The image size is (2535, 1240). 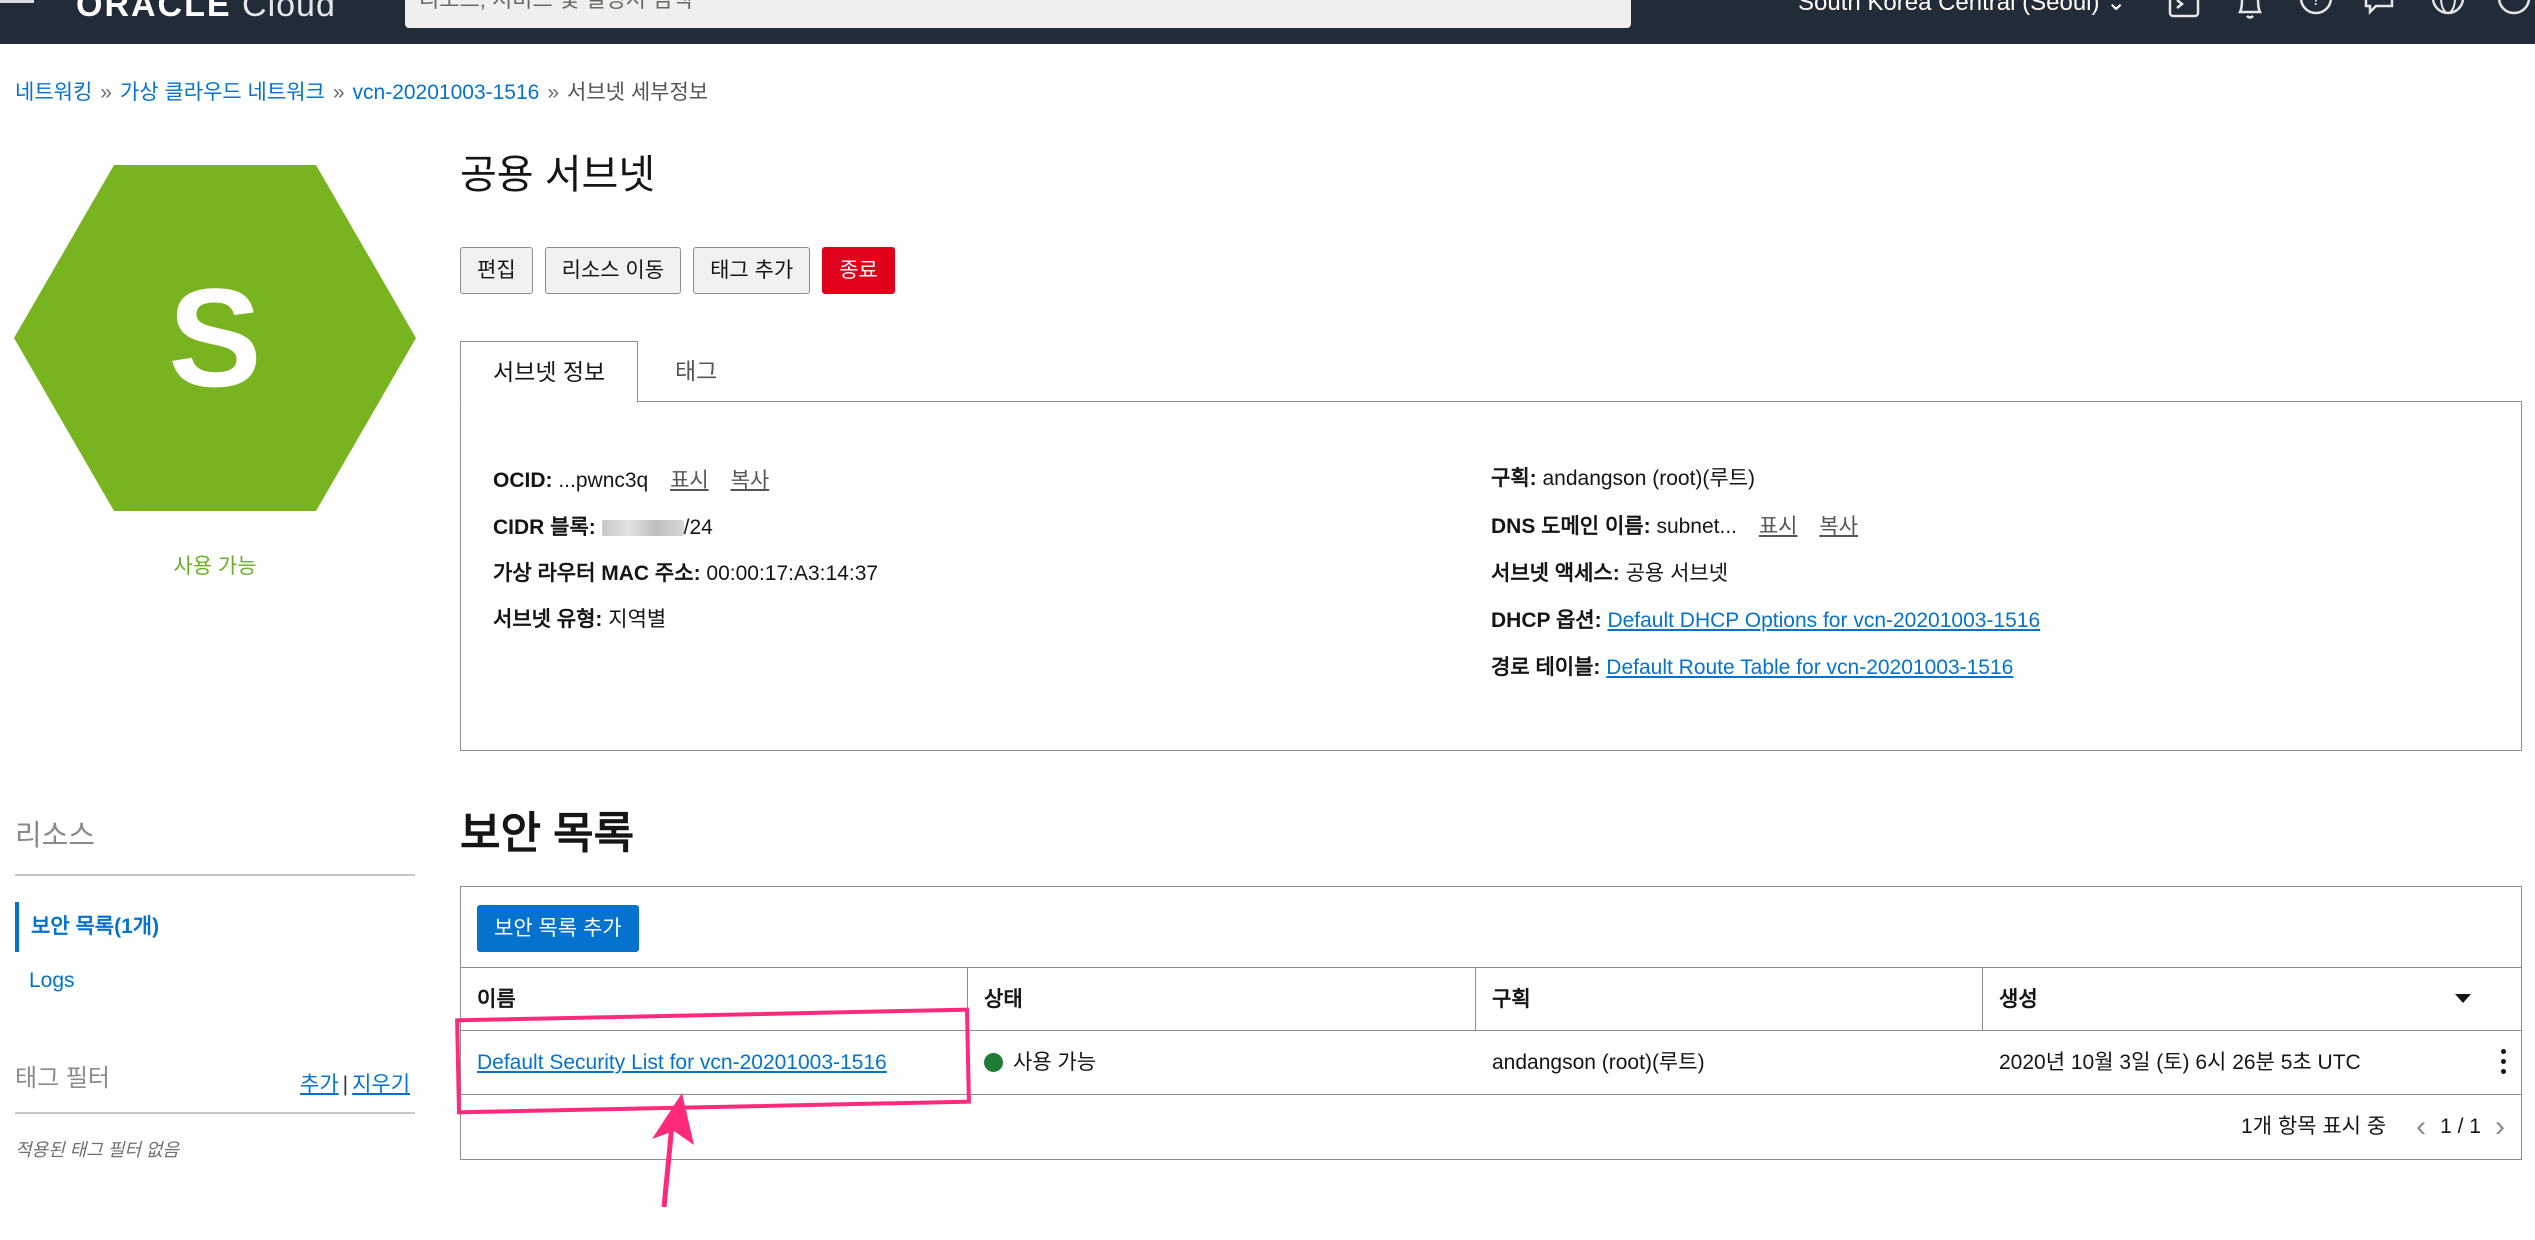 What do you see at coordinates (523, 480) in the screenshot?
I see `ocid-label: OCID:` at bounding box center [523, 480].